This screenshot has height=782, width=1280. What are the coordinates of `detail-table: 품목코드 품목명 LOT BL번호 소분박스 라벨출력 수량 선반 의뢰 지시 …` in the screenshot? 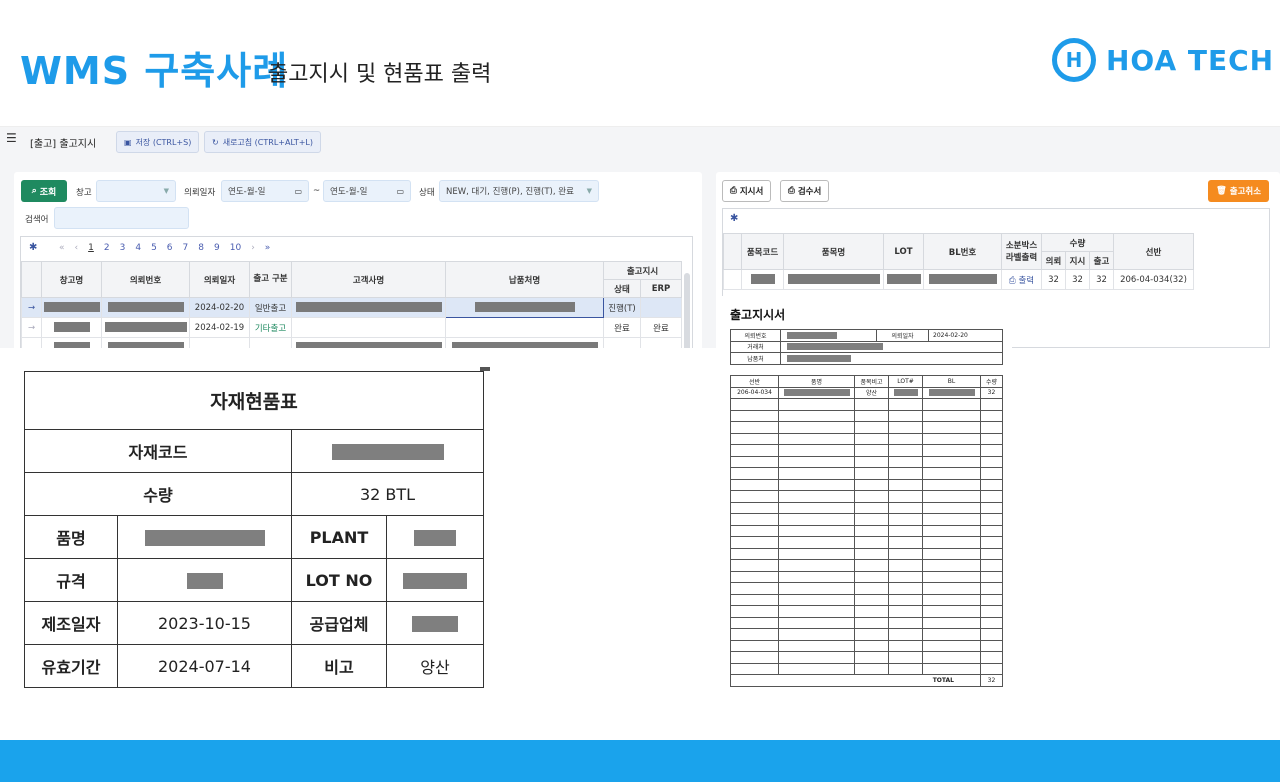 It's located at (958, 261).